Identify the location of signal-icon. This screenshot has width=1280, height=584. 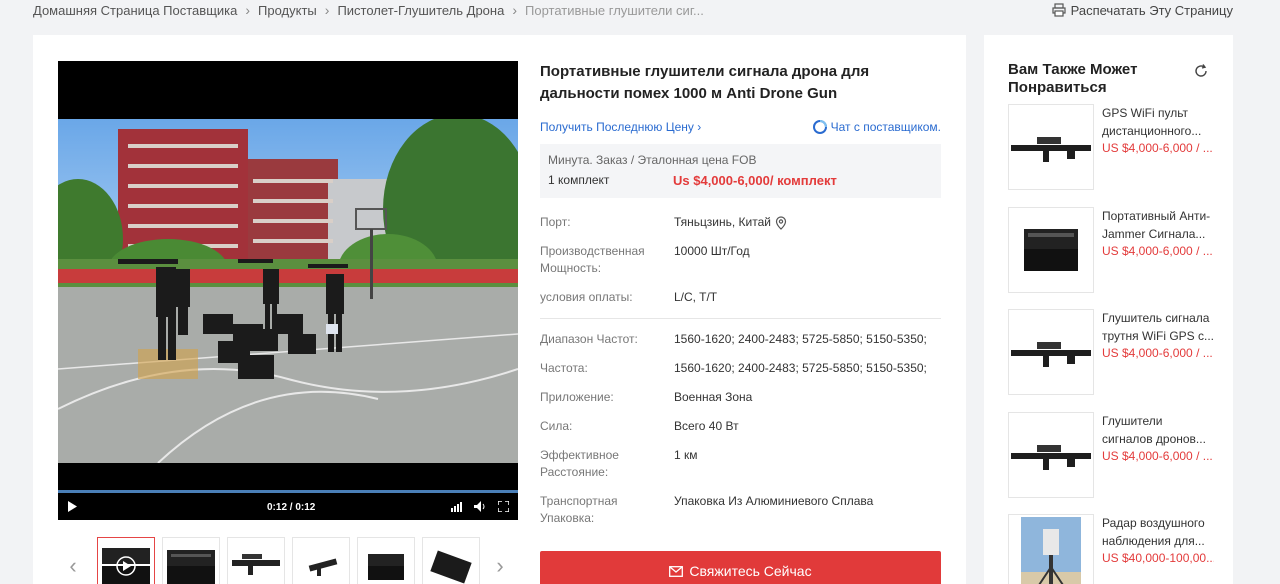
(457, 507).